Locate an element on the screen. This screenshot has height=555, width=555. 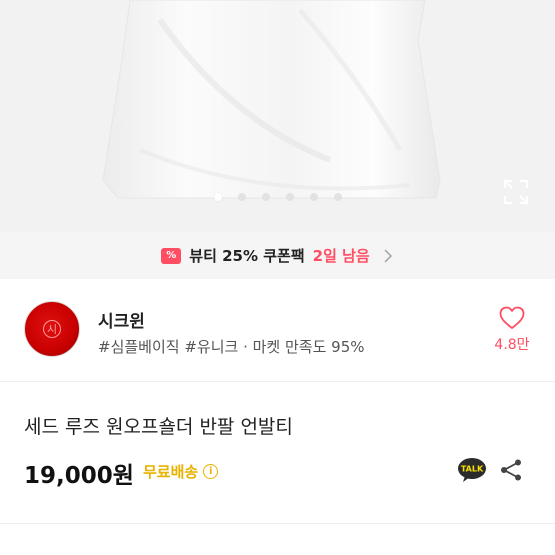
shop-avatar: 시 is located at coordinates (52, 329).